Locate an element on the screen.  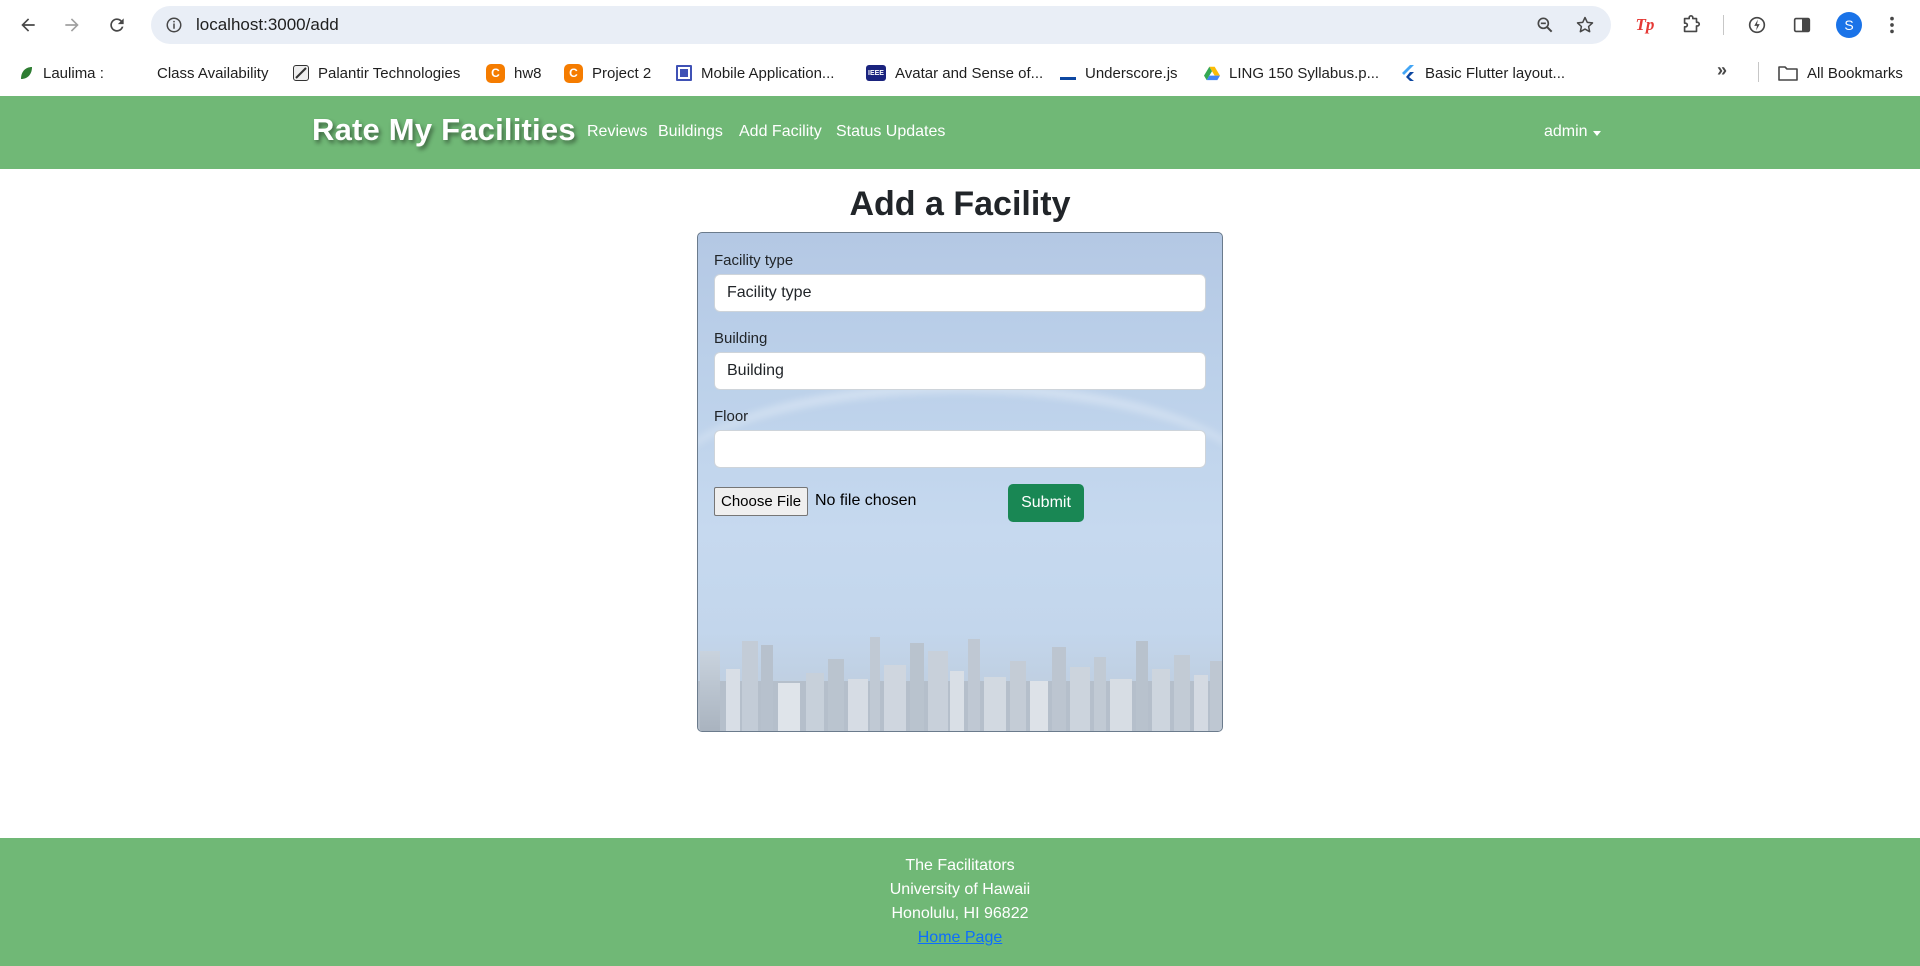
bookmark-laulima: Laulima : is located at coordinates (61, 73).